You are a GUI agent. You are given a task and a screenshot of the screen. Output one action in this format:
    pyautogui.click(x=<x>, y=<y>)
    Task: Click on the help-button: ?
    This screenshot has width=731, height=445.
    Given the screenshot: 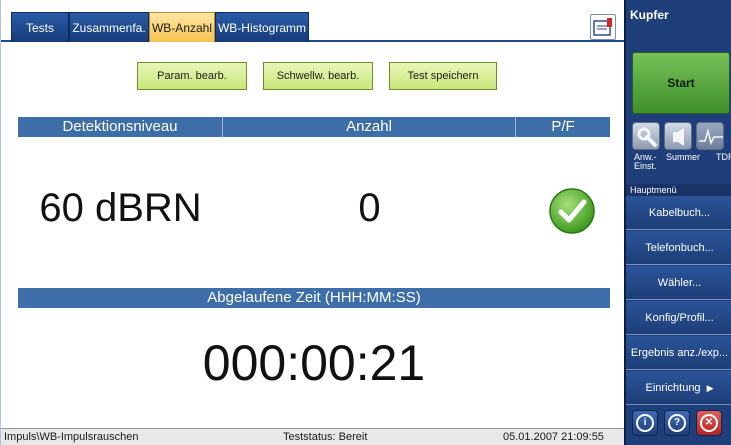 What is the action you would take?
    pyautogui.click(x=677, y=423)
    